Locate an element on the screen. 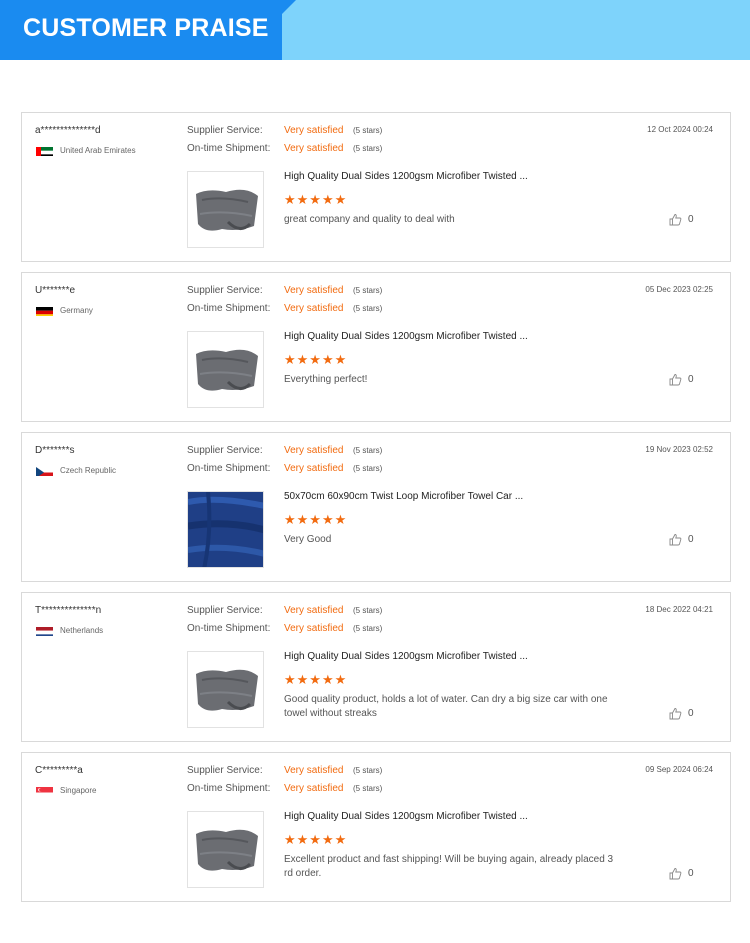 The image size is (750, 943). reviewer-country: Netherlands is located at coordinates (69, 630).